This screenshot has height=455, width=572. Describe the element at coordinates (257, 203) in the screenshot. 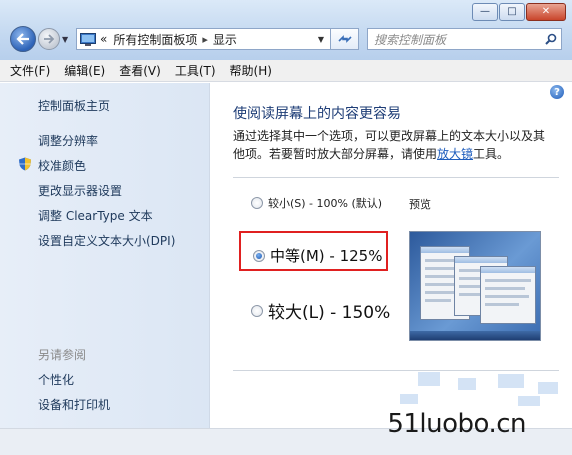

I see `radio-small` at that location.